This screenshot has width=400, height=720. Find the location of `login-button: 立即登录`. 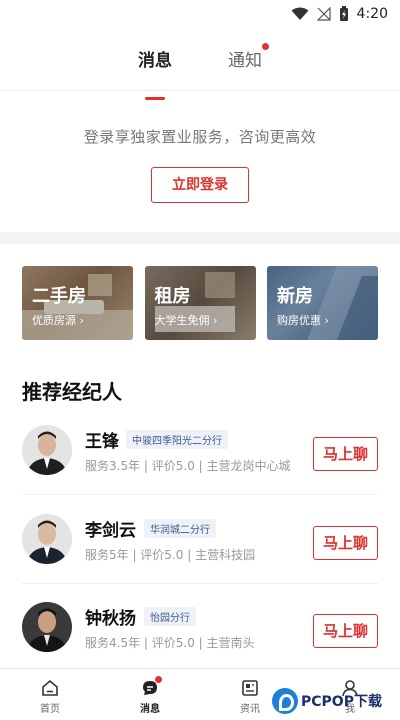

login-button: 立即登录 is located at coordinates (200, 185).